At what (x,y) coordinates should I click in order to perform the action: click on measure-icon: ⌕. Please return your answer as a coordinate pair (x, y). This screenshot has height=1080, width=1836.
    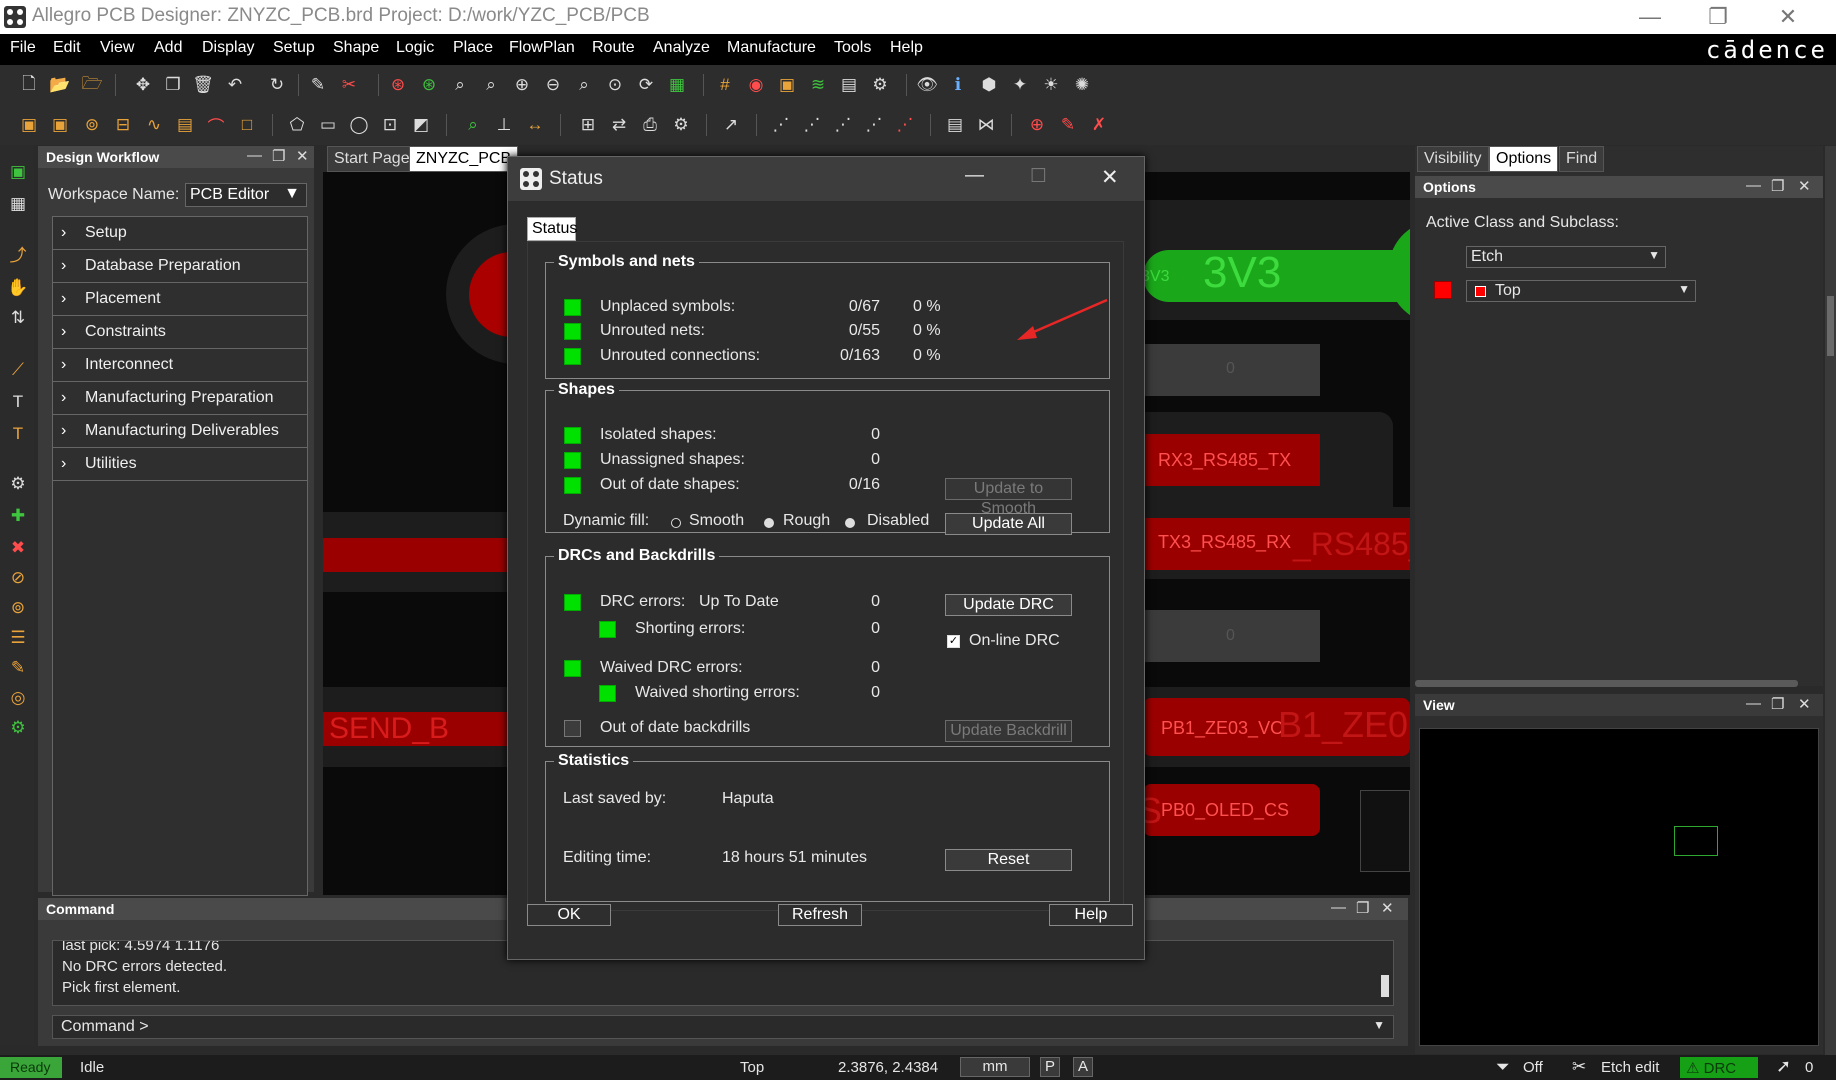
    Looking at the image, I should click on (473, 125).